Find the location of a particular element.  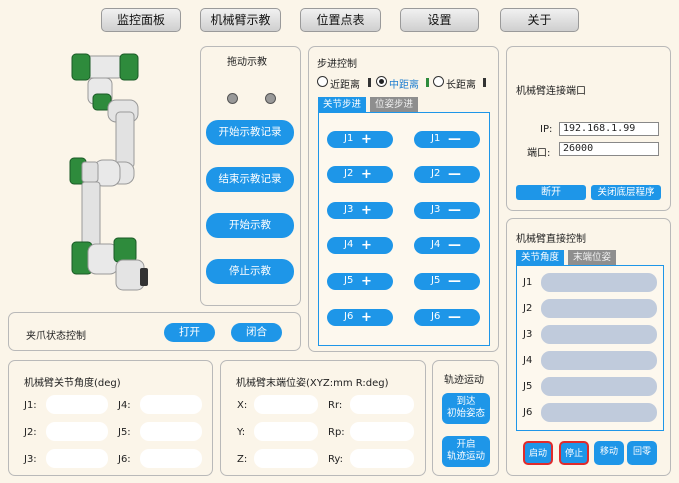

angle-j3-label: J3: is located at coordinates (30, 459).